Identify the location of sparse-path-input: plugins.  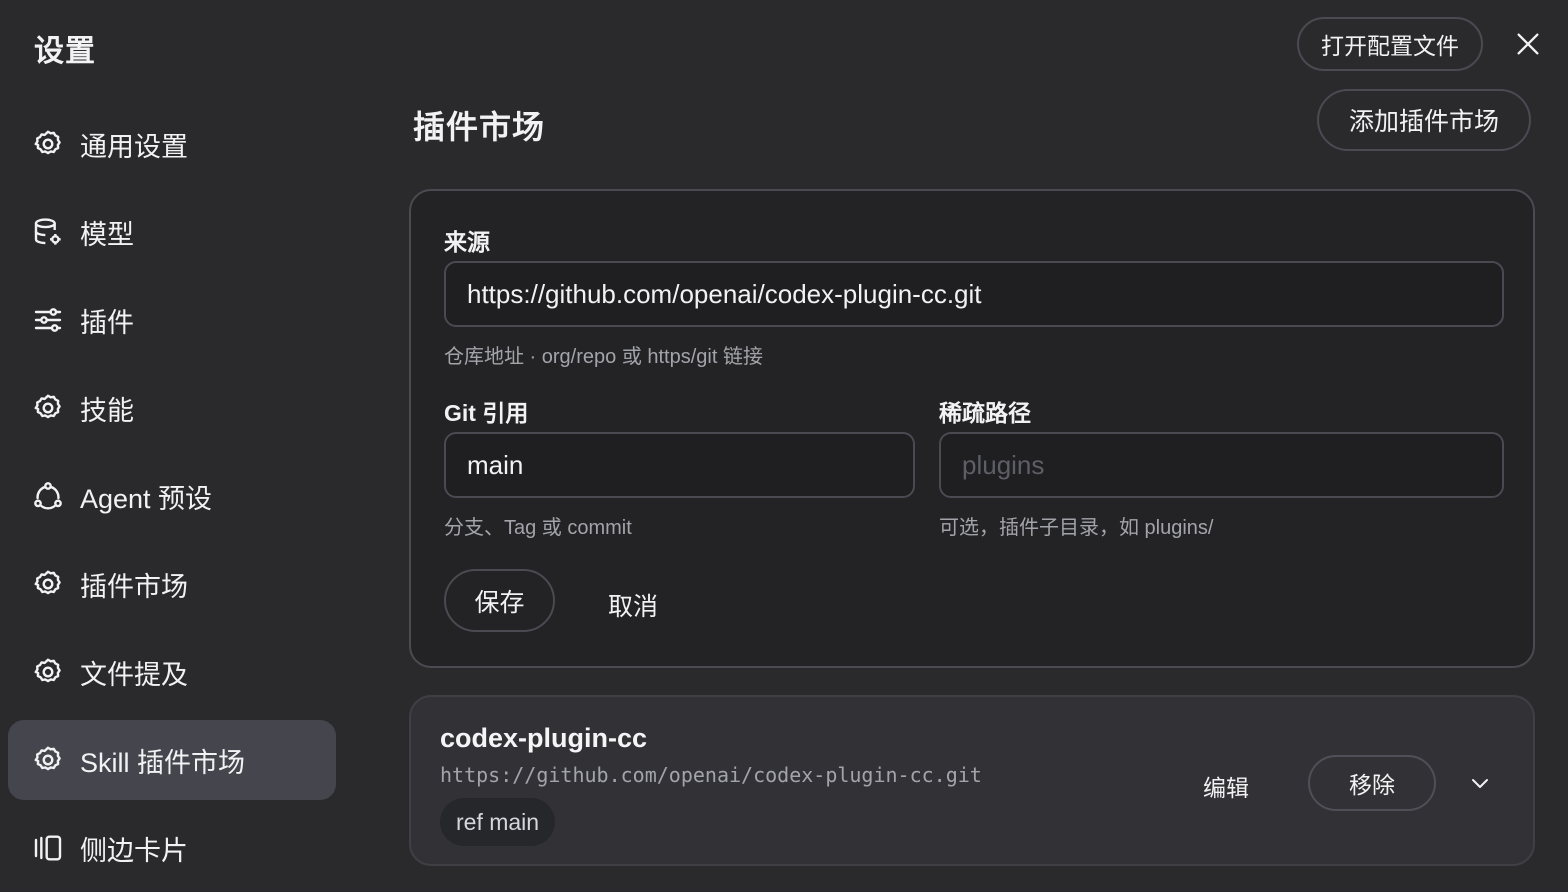
(1221, 465).